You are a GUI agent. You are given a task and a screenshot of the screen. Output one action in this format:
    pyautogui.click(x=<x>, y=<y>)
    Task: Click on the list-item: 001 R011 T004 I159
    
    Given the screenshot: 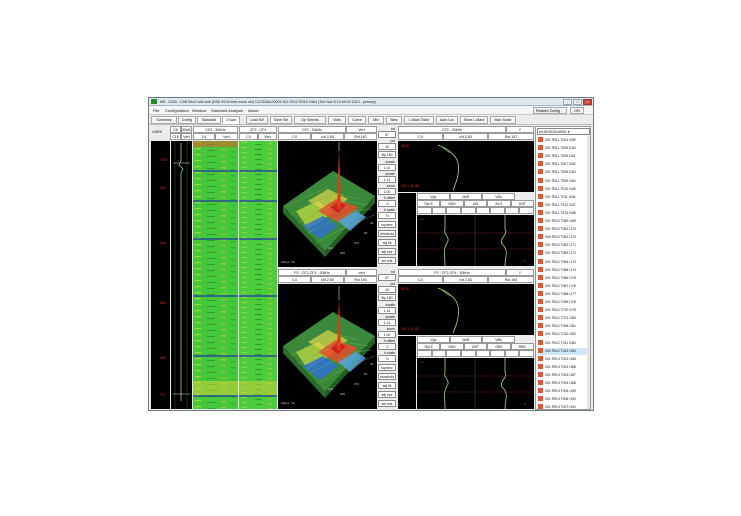 What is the action you would take?
    pyautogui.click(x=563, y=140)
    